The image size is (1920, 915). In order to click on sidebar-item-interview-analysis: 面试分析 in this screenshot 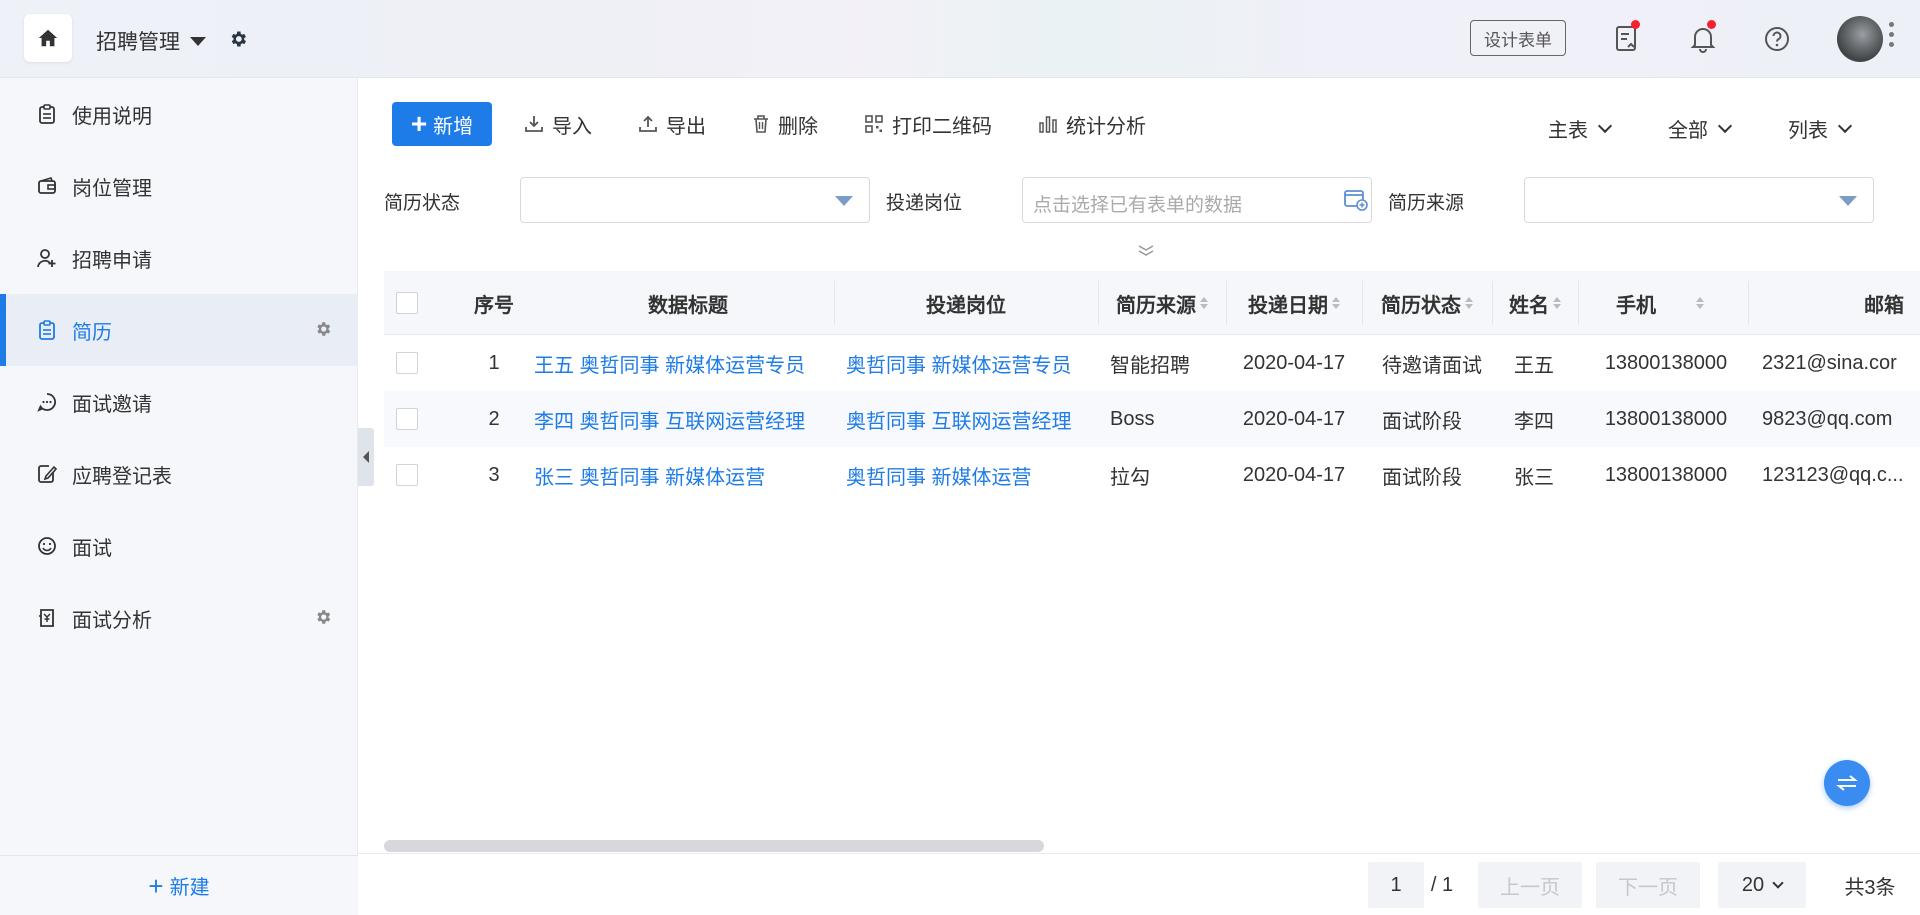, I will do `click(179, 618)`.